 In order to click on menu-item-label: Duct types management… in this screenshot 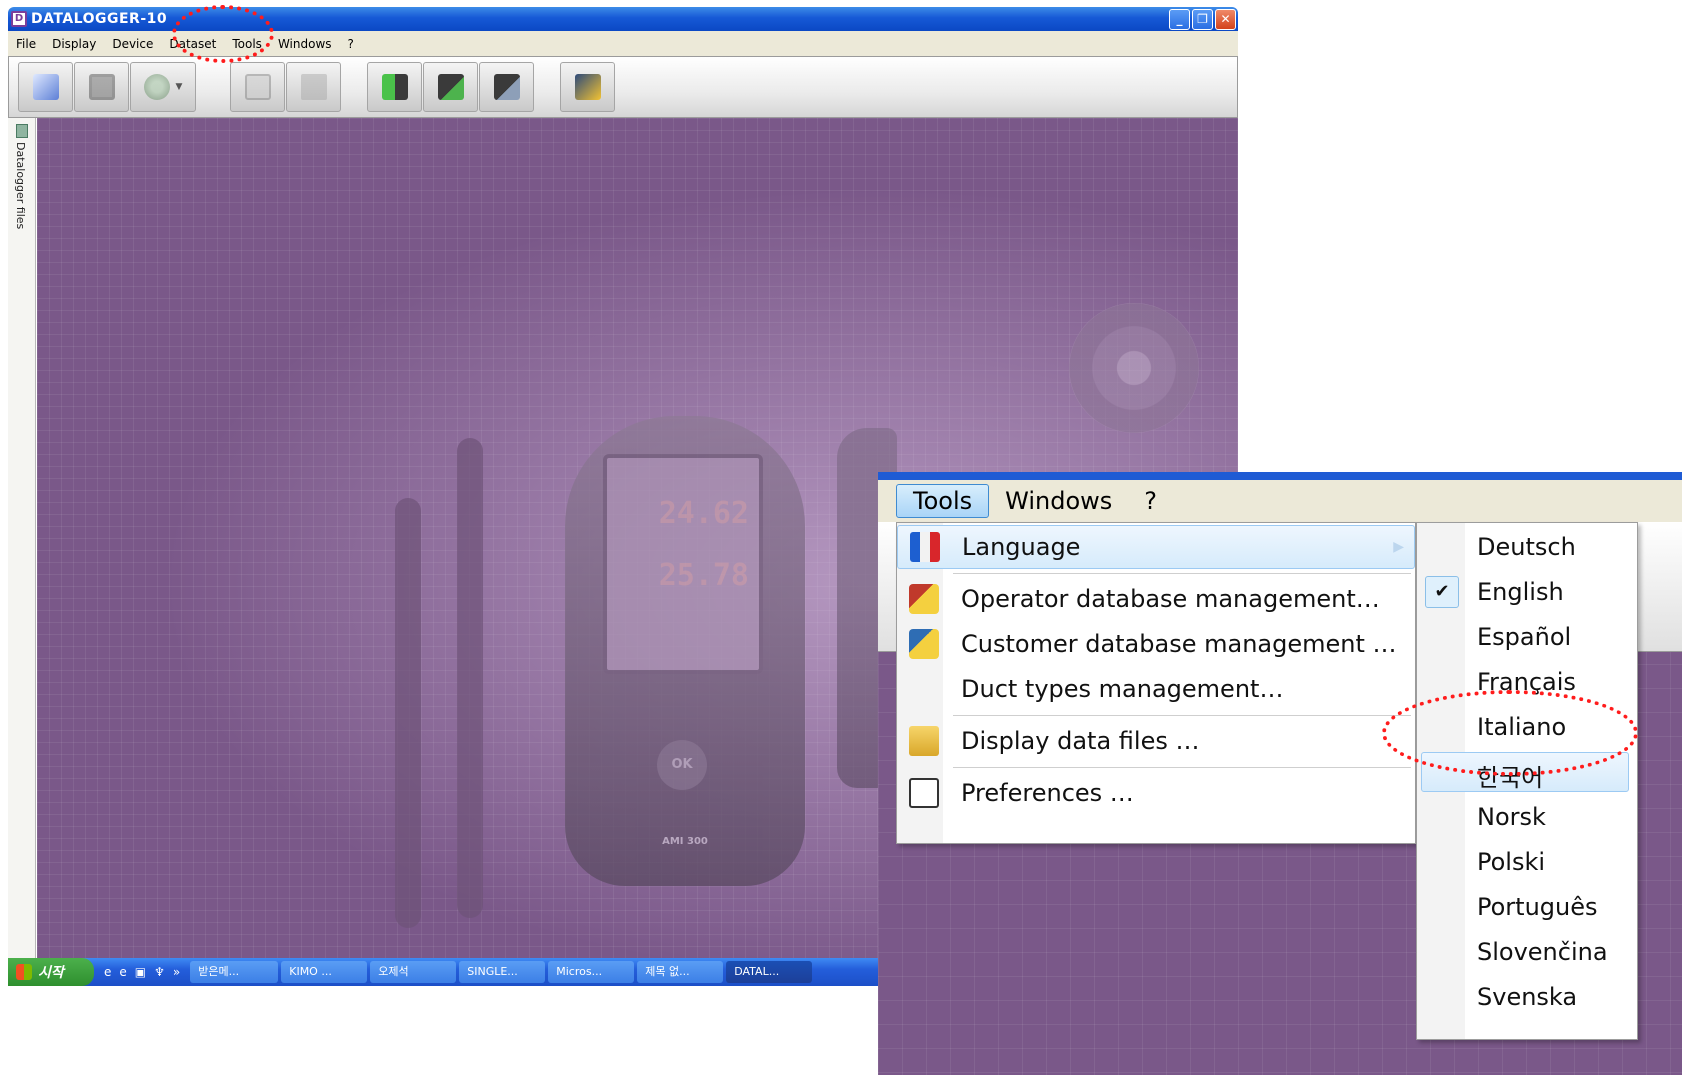, I will do `click(1122, 689)`.